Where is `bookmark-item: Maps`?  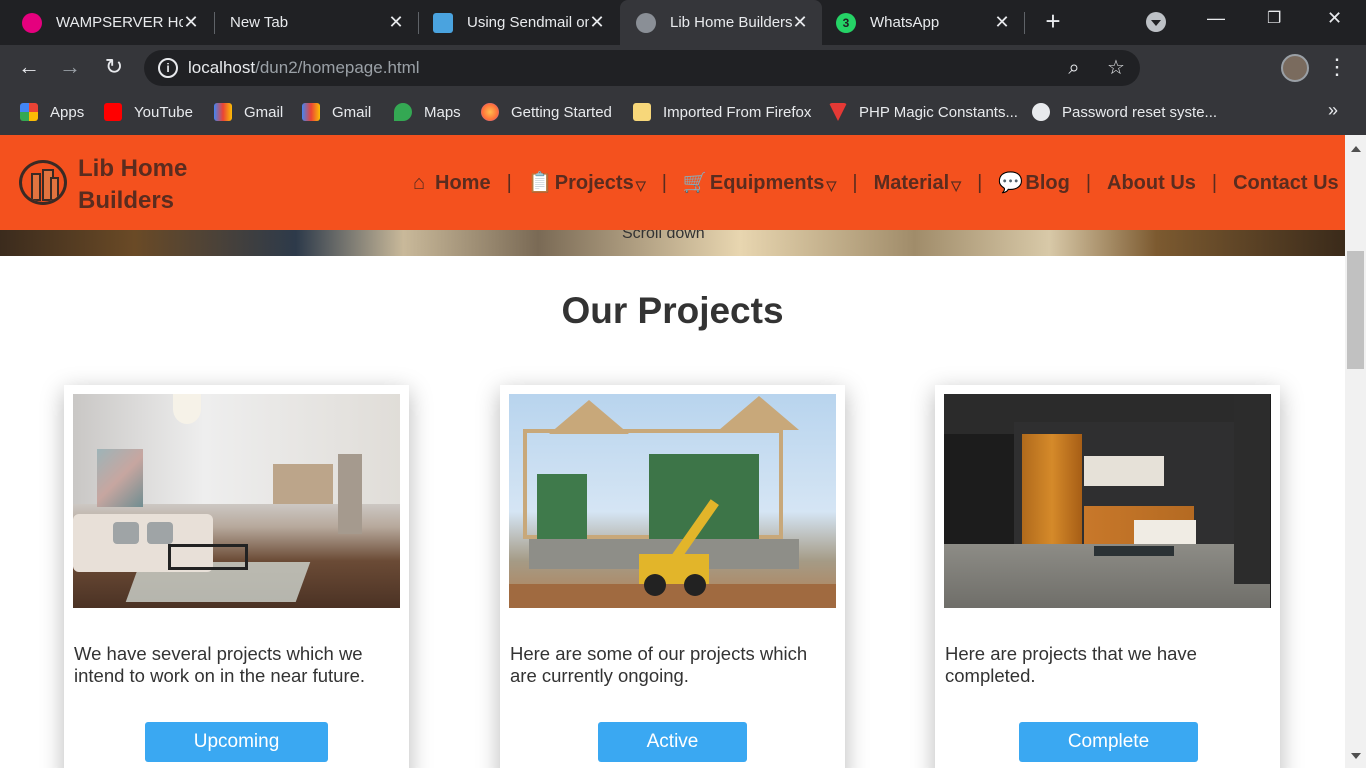 bookmark-item: Maps is located at coordinates (427, 112).